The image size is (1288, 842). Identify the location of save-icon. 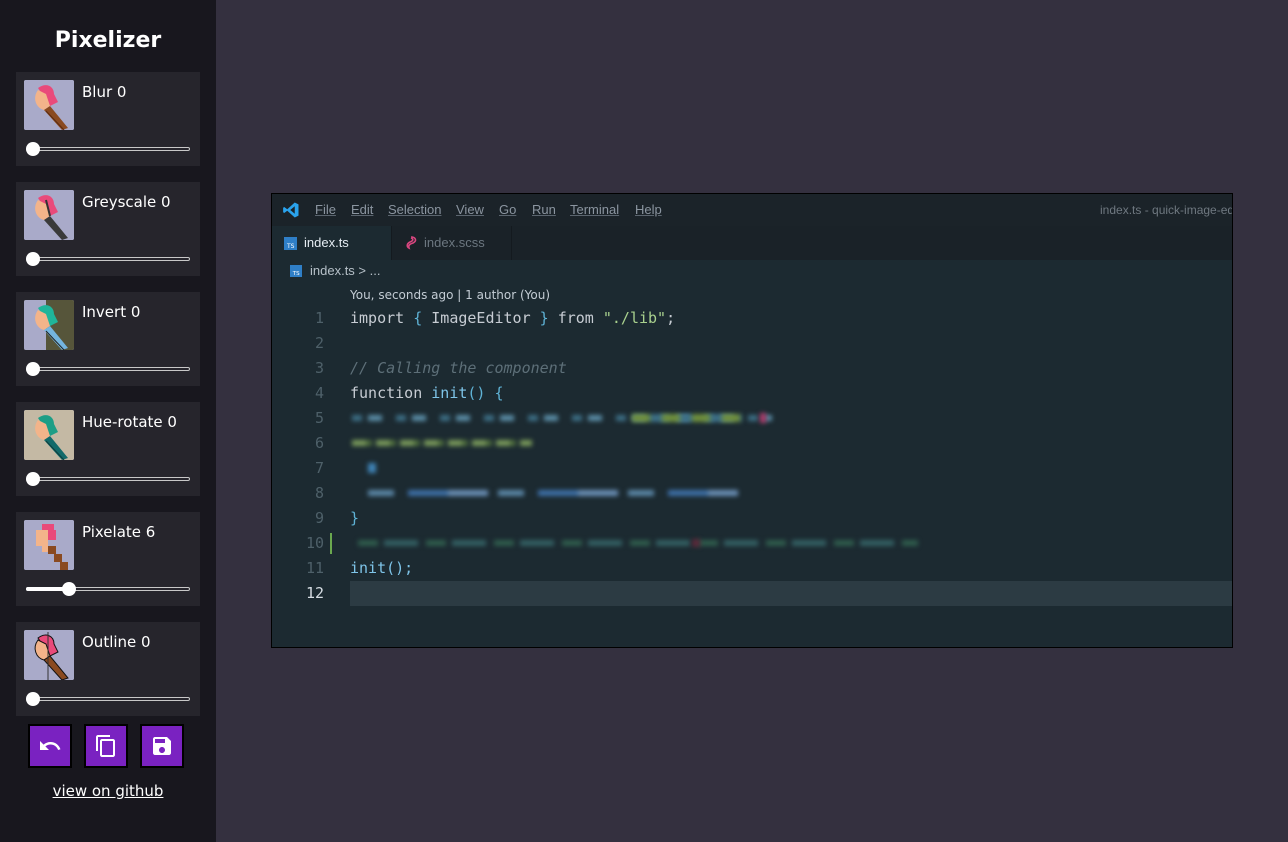
(162, 746).